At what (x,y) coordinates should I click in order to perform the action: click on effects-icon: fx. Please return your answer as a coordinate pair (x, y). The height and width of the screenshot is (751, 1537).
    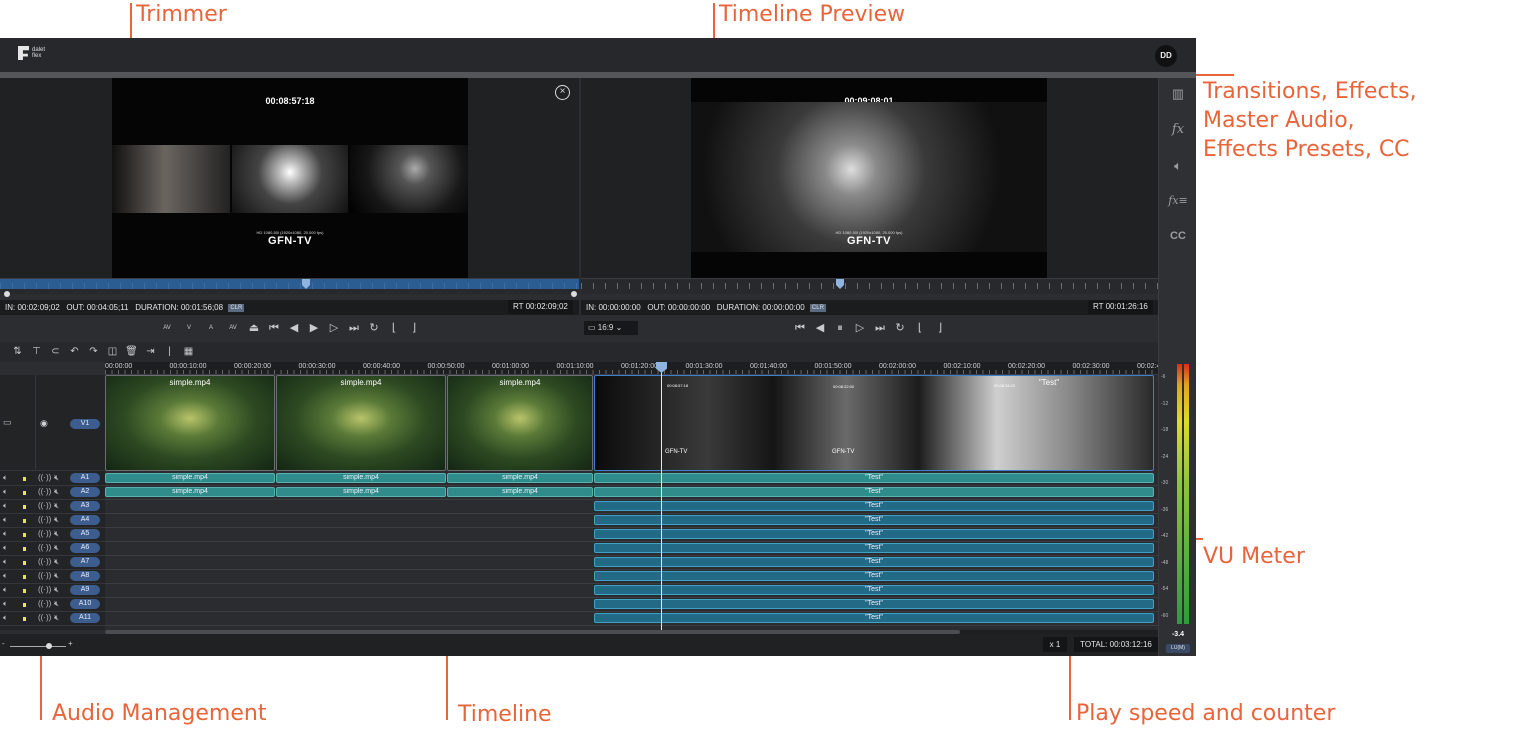
    Looking at the image, I should click on (1177, 129).